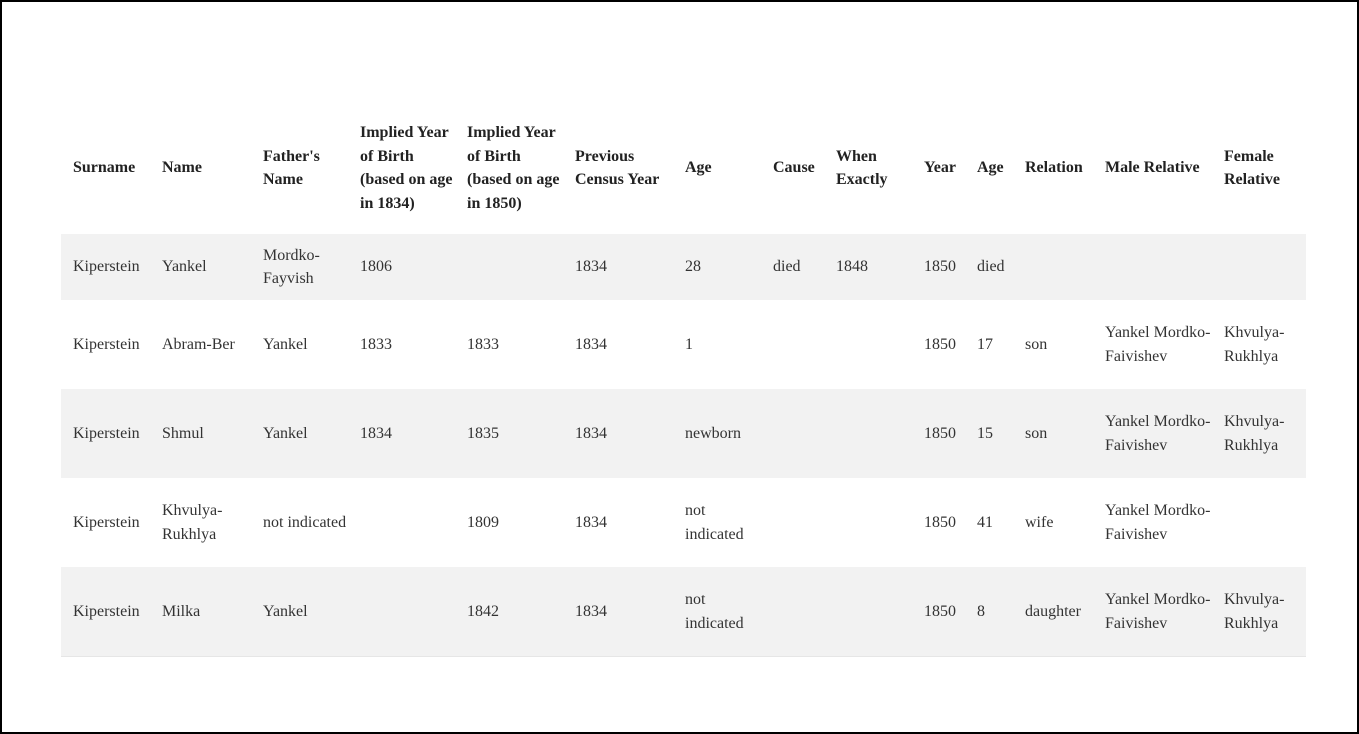 The height and width of the screenshot is (734, 1359). What do you see at coordinates (794, 168) in the screenshot?
I see `col-header-cause: Cause` at bounding box center [794, 168].